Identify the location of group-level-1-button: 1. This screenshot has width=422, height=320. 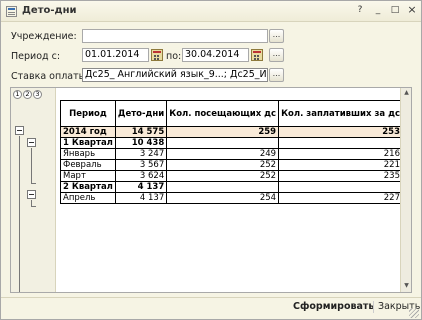
(17, 94).